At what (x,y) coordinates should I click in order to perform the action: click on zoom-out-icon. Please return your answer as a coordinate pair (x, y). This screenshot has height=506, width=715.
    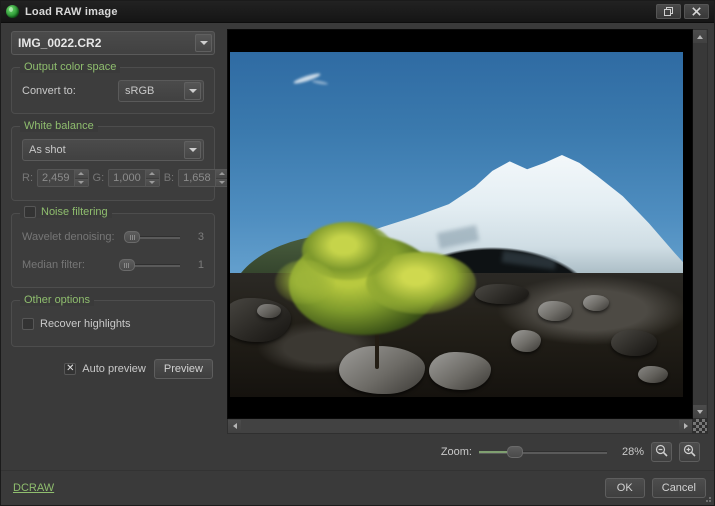
    Looking at the image, I should click on (661, 452).